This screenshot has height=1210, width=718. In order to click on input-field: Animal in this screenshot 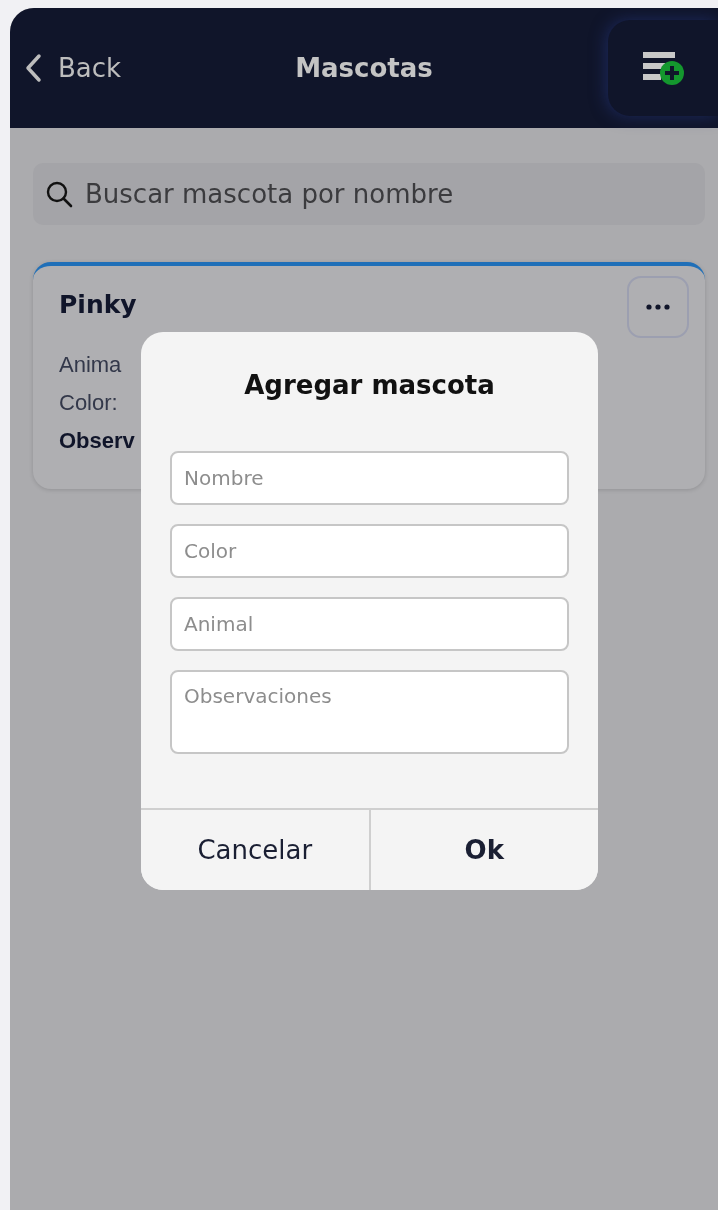, I will do `click(369, 624)`.